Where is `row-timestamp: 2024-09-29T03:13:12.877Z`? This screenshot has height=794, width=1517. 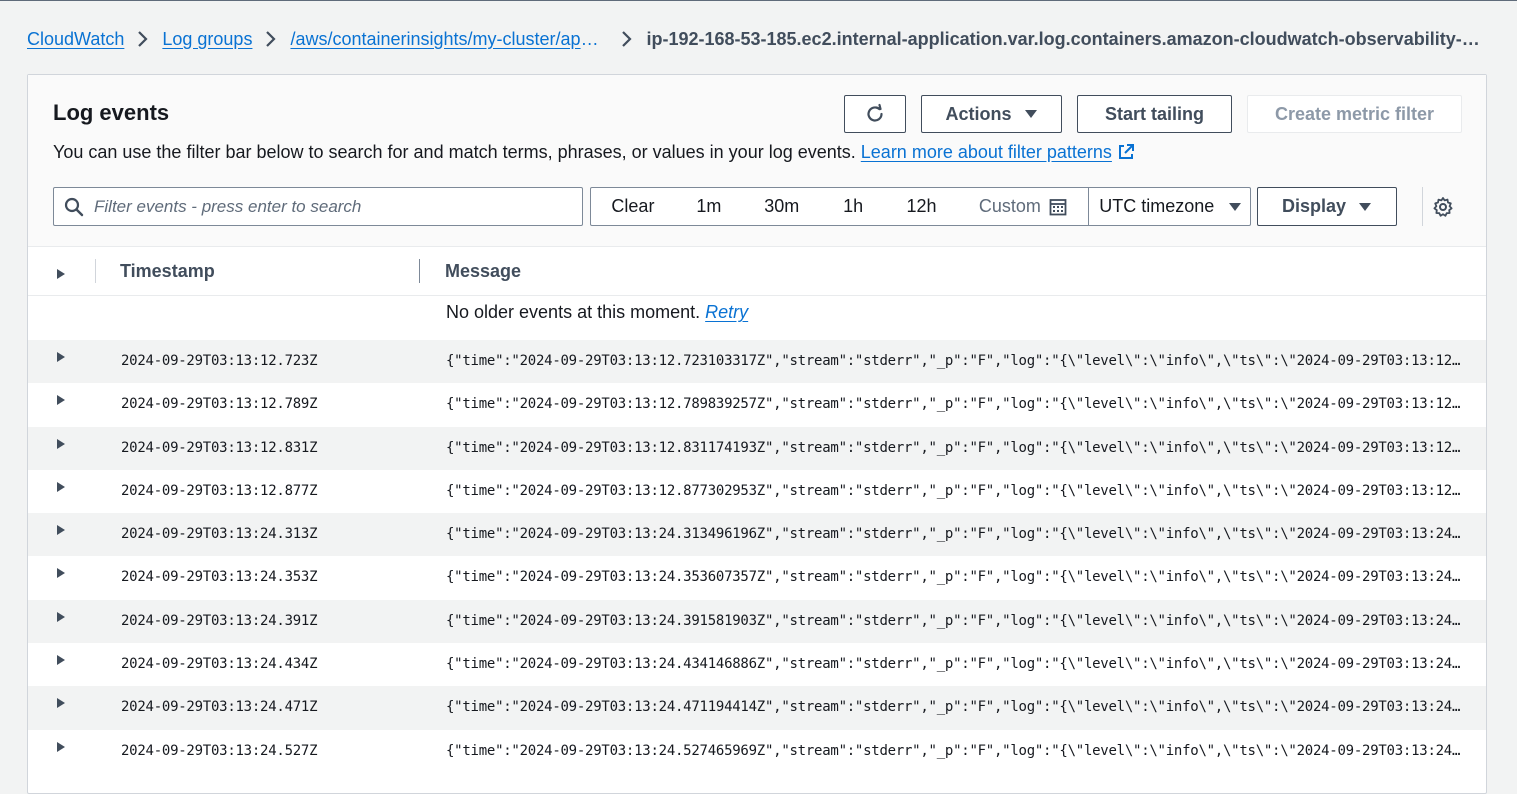 row-timestamp: 2024-09-29T03:13:12.877Z is located at coordinates (219, 490).